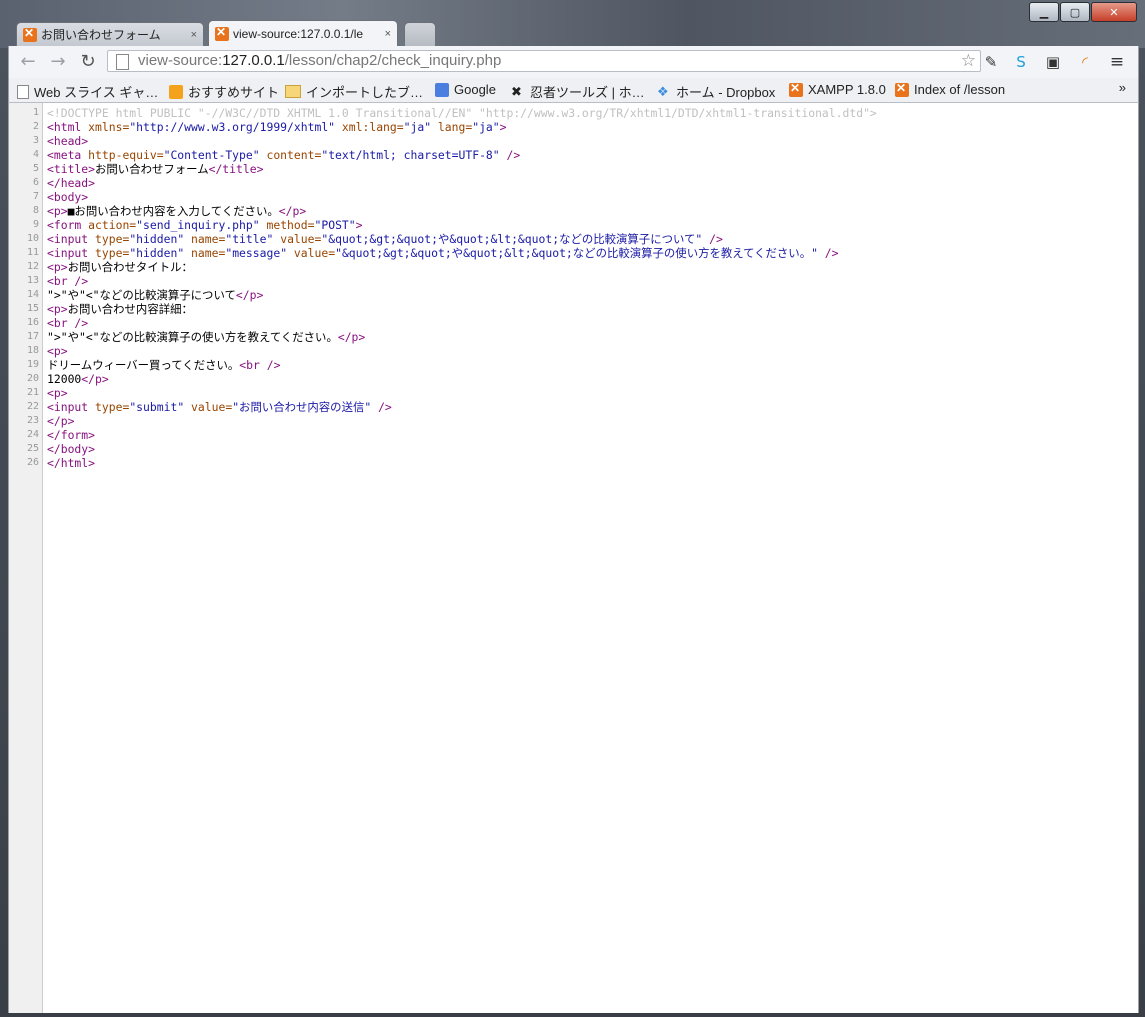 This screenshot has height=1017, width=1145. I want to click on code-token-val: "hidden", so click(157, 253).